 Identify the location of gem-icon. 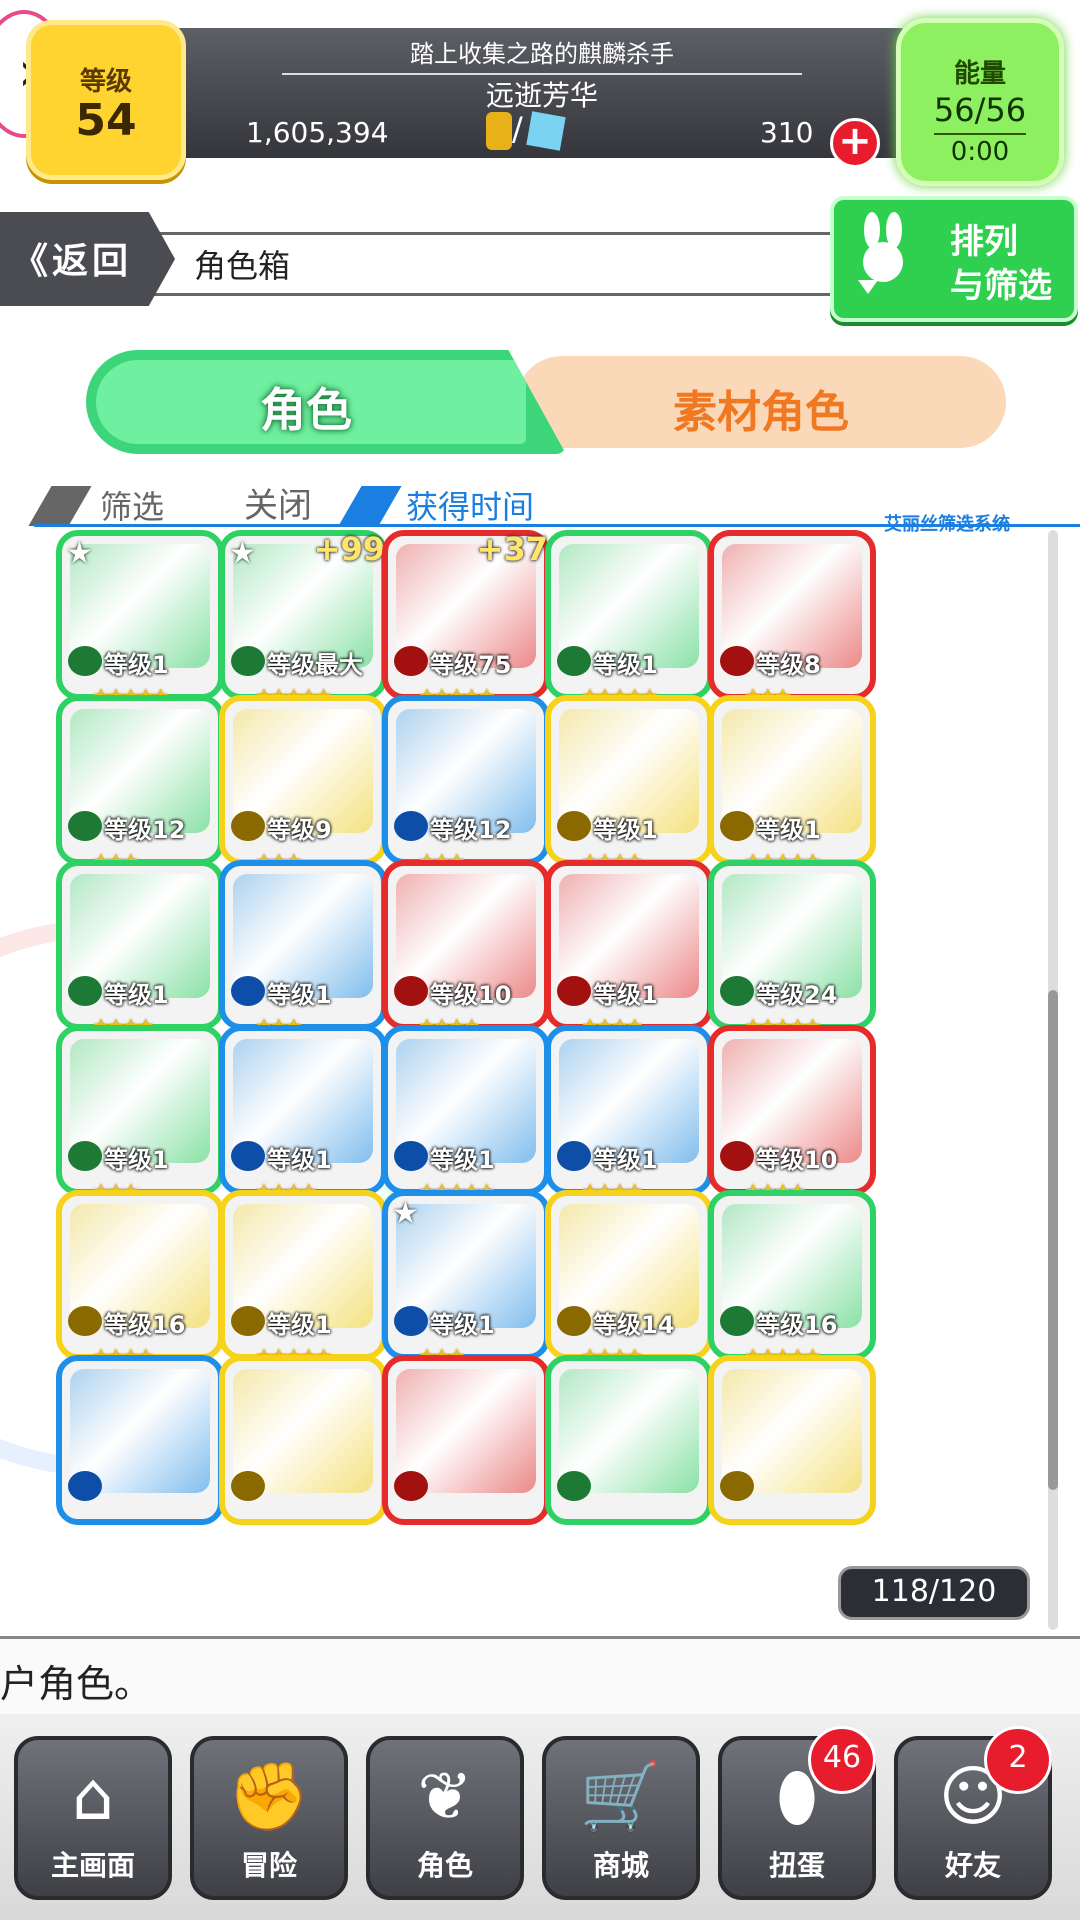
(546, 131).